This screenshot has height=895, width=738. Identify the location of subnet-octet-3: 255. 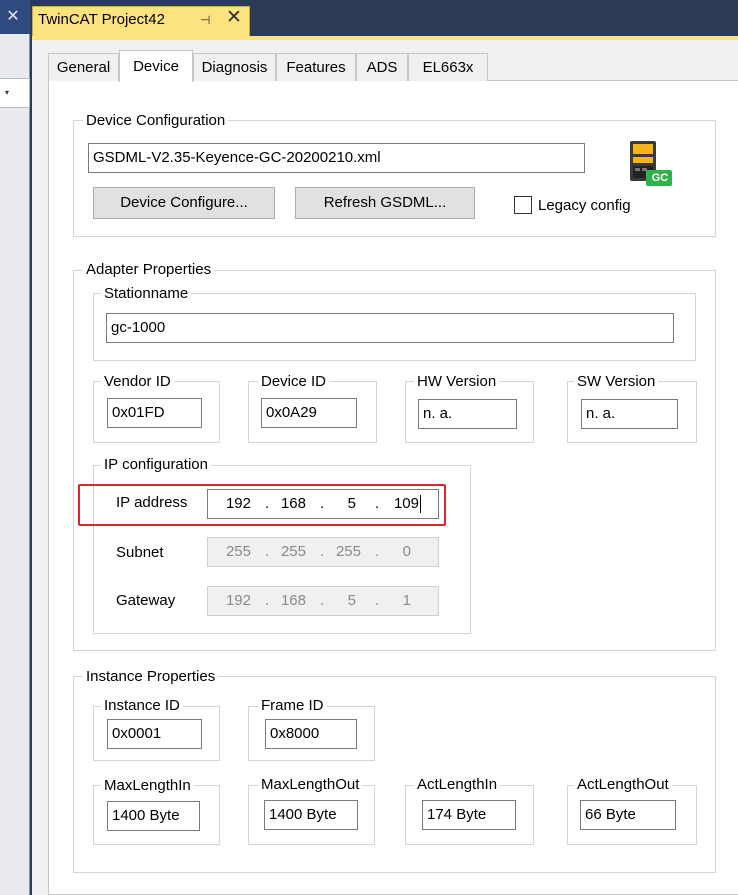
(343, 552).